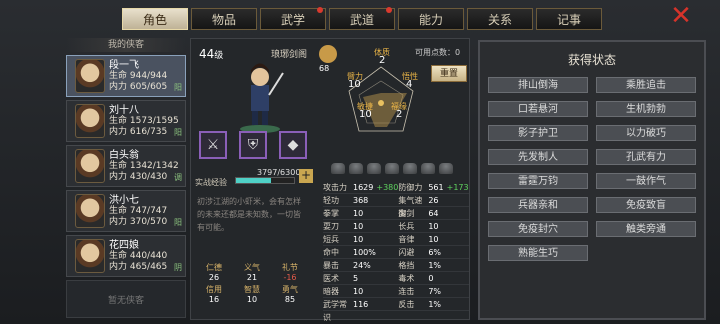 This screenshot has width=720, height=324. I want to click on status-badge: 口若悬河, so click(538, 109).